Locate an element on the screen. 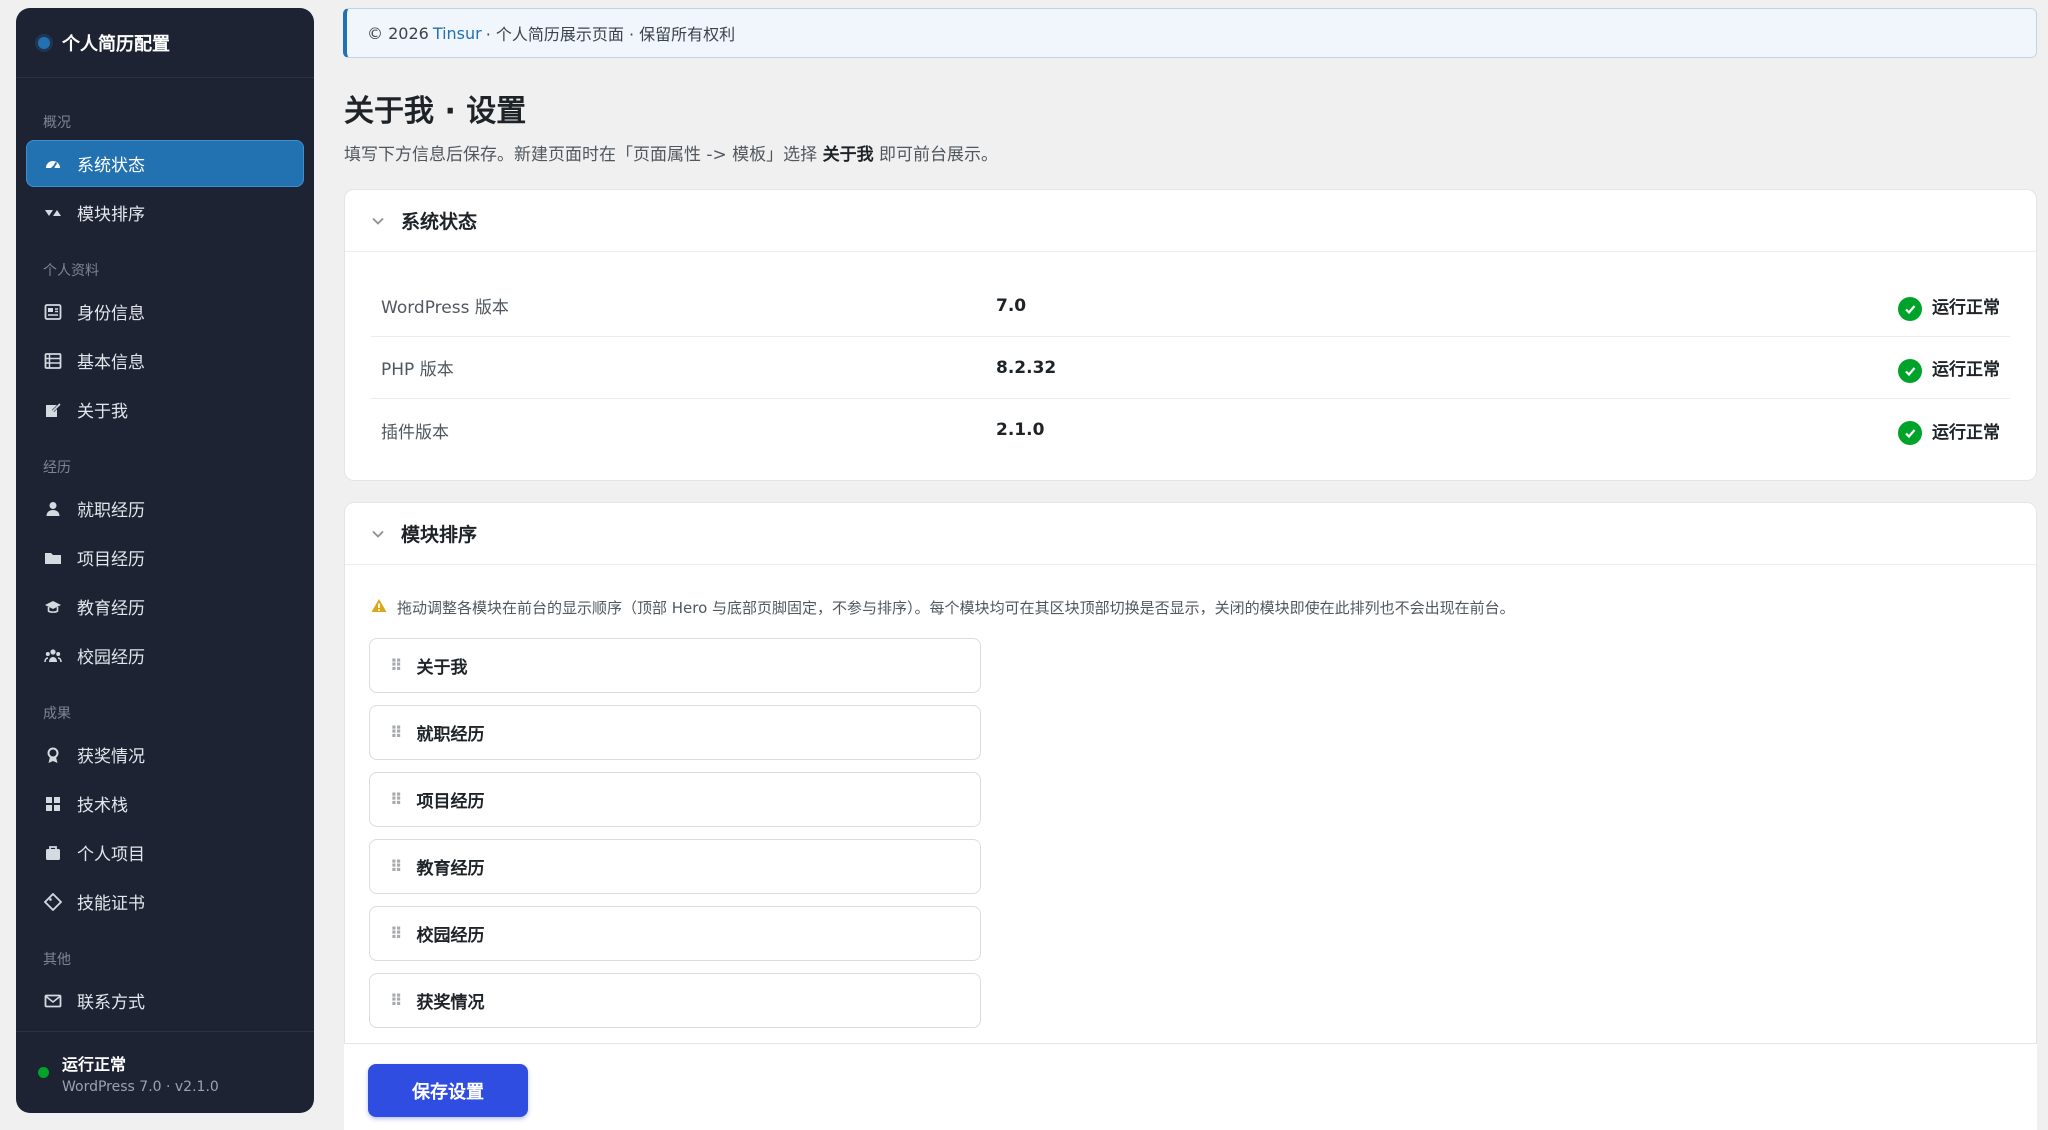 Image resolution: width=2048 pixels, height=1130 pixels. system-status-header: 系统状态 is located at coordinates (1190, 221).